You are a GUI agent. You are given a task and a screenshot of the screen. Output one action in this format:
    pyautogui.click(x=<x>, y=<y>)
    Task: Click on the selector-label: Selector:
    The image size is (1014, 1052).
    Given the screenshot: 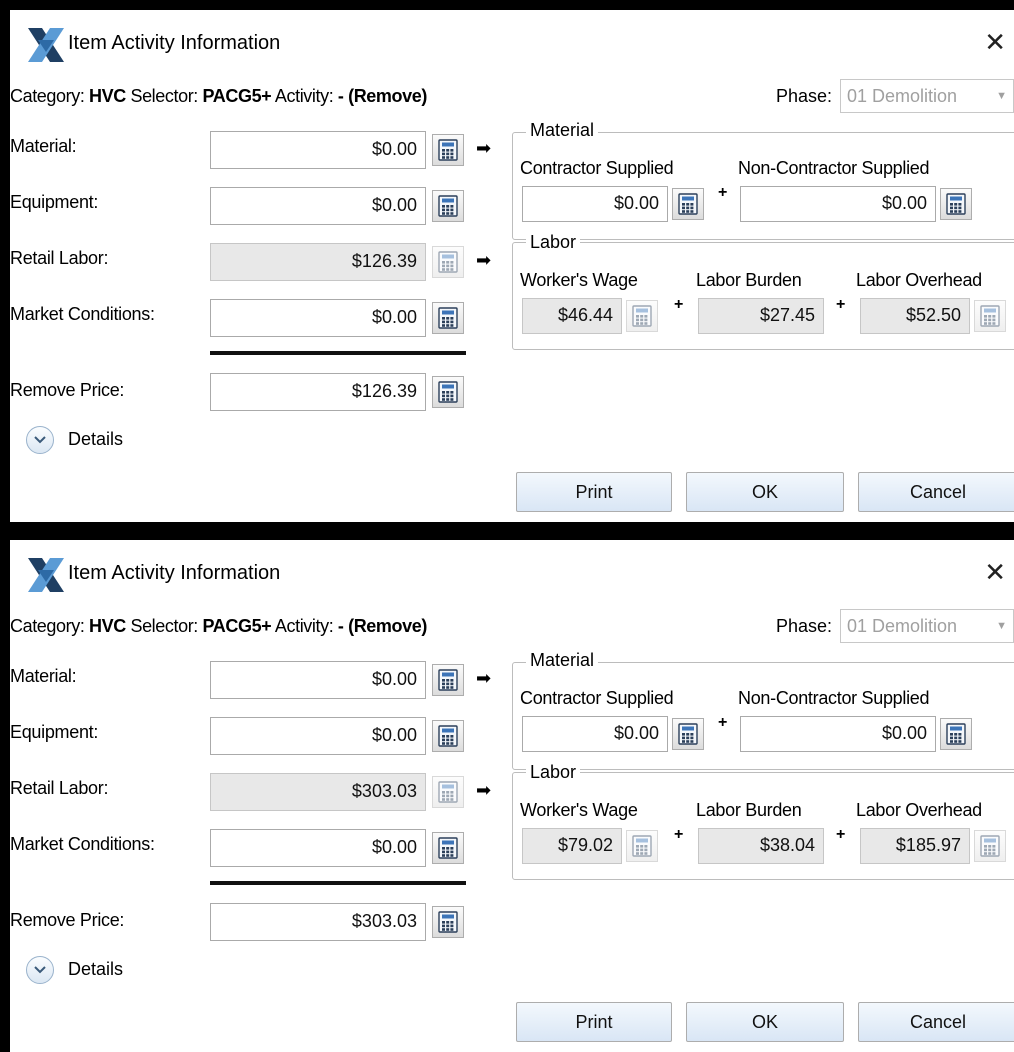 What is the action you would take?
    pyautogui.click(x=164, y=96)
    